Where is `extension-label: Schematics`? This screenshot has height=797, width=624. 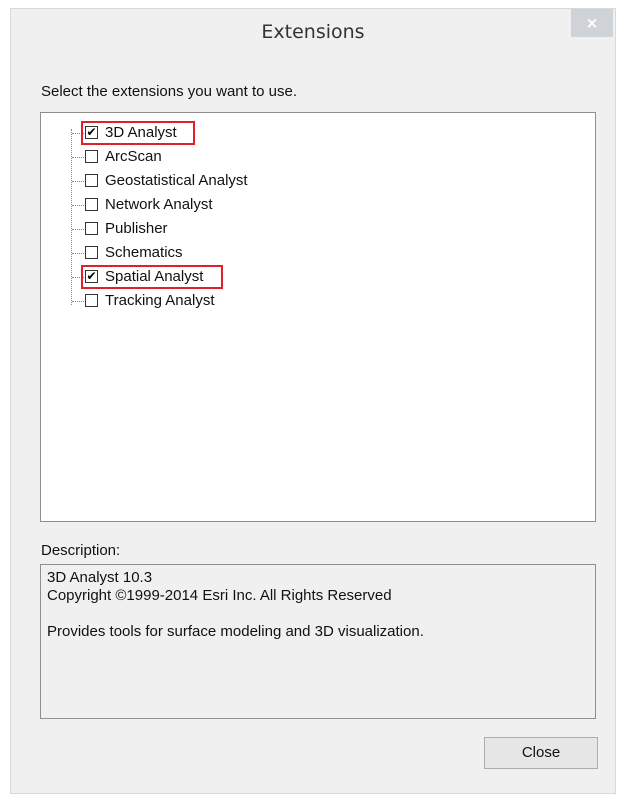 extension-label: Schematics is located at coordinates (144, 252).